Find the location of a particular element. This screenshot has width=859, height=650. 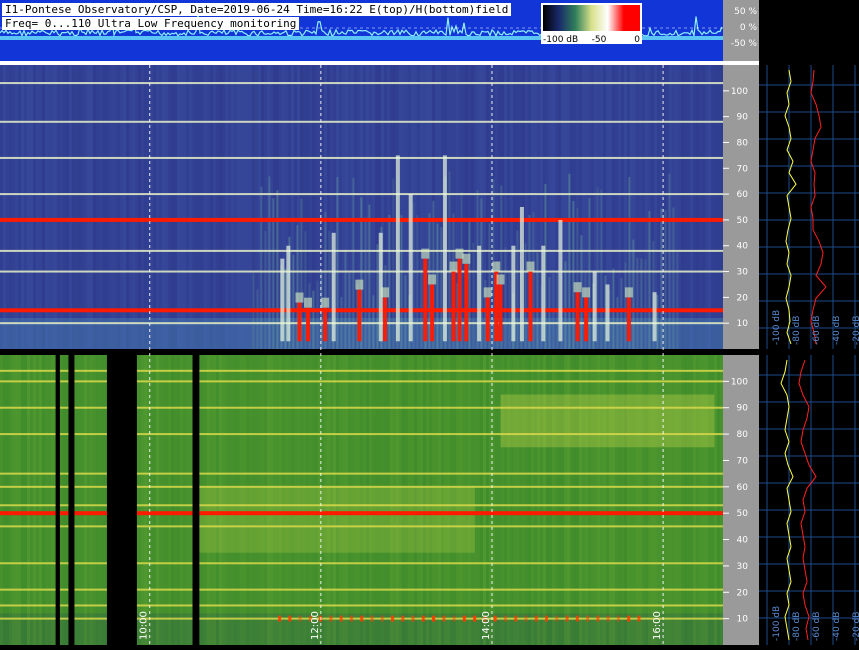

colorbar-label-max: 0 is located at coordinates (637, 40).